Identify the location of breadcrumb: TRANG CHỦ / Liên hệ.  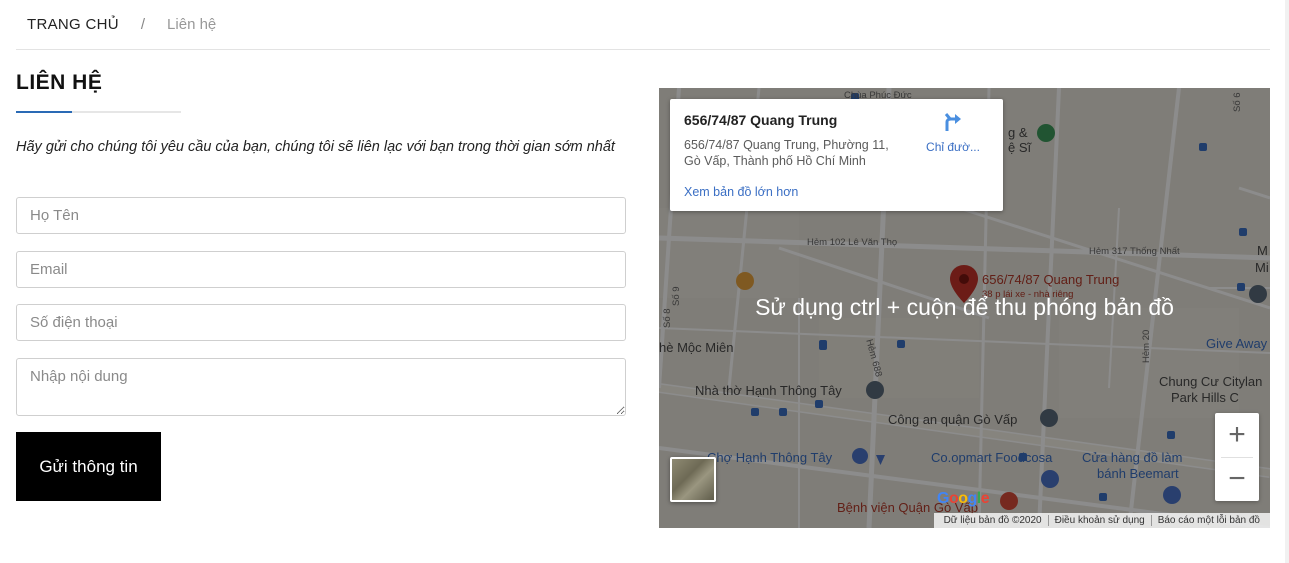
(643, 25).